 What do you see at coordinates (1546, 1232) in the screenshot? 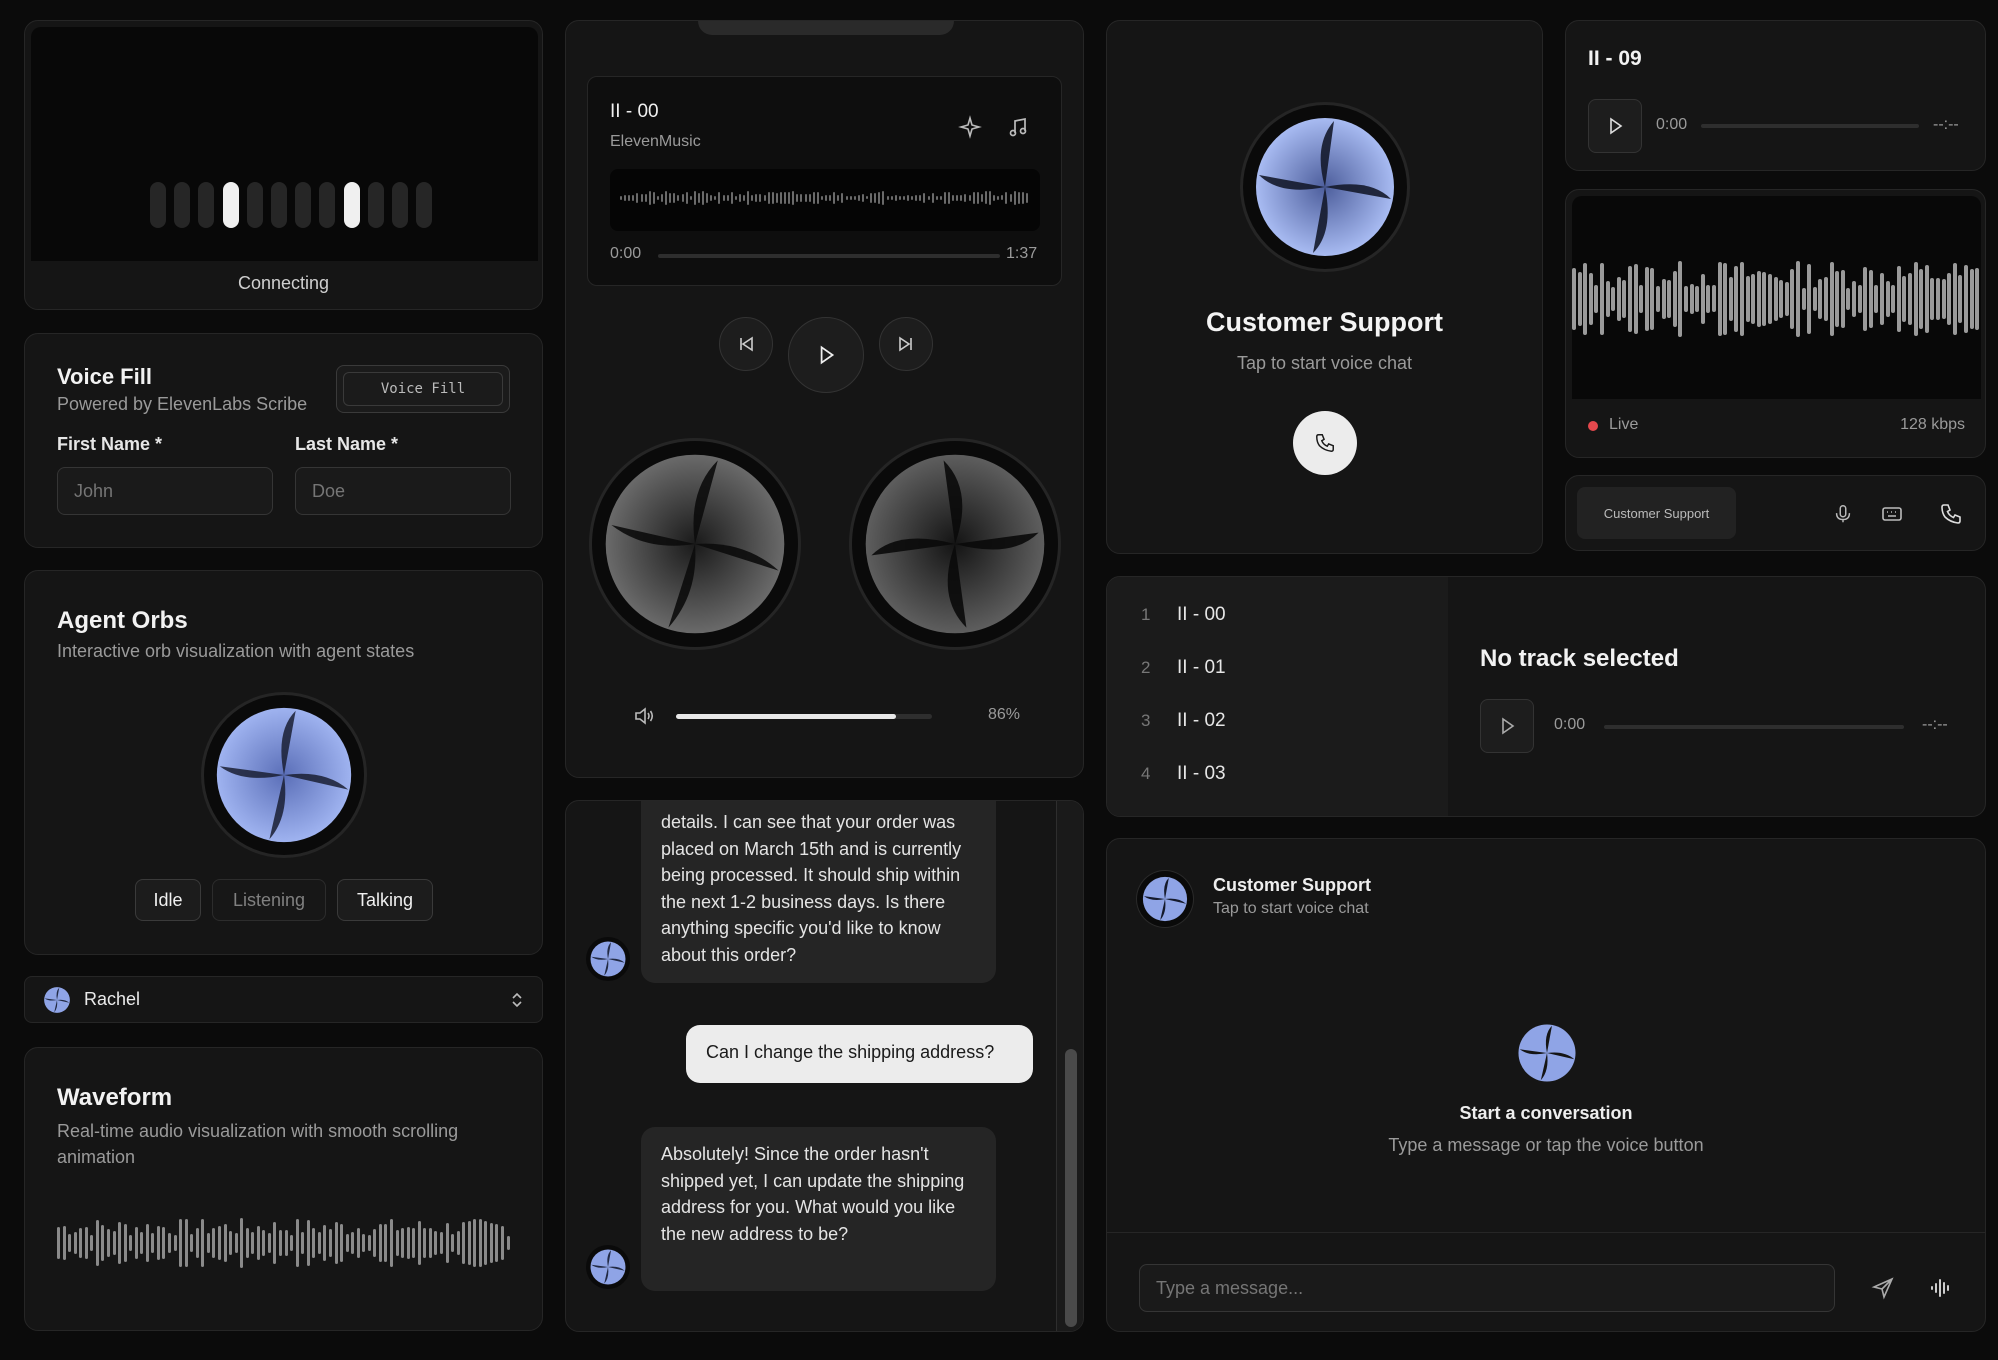
I see `composer-divider` at bounding box center [1546, 1232].